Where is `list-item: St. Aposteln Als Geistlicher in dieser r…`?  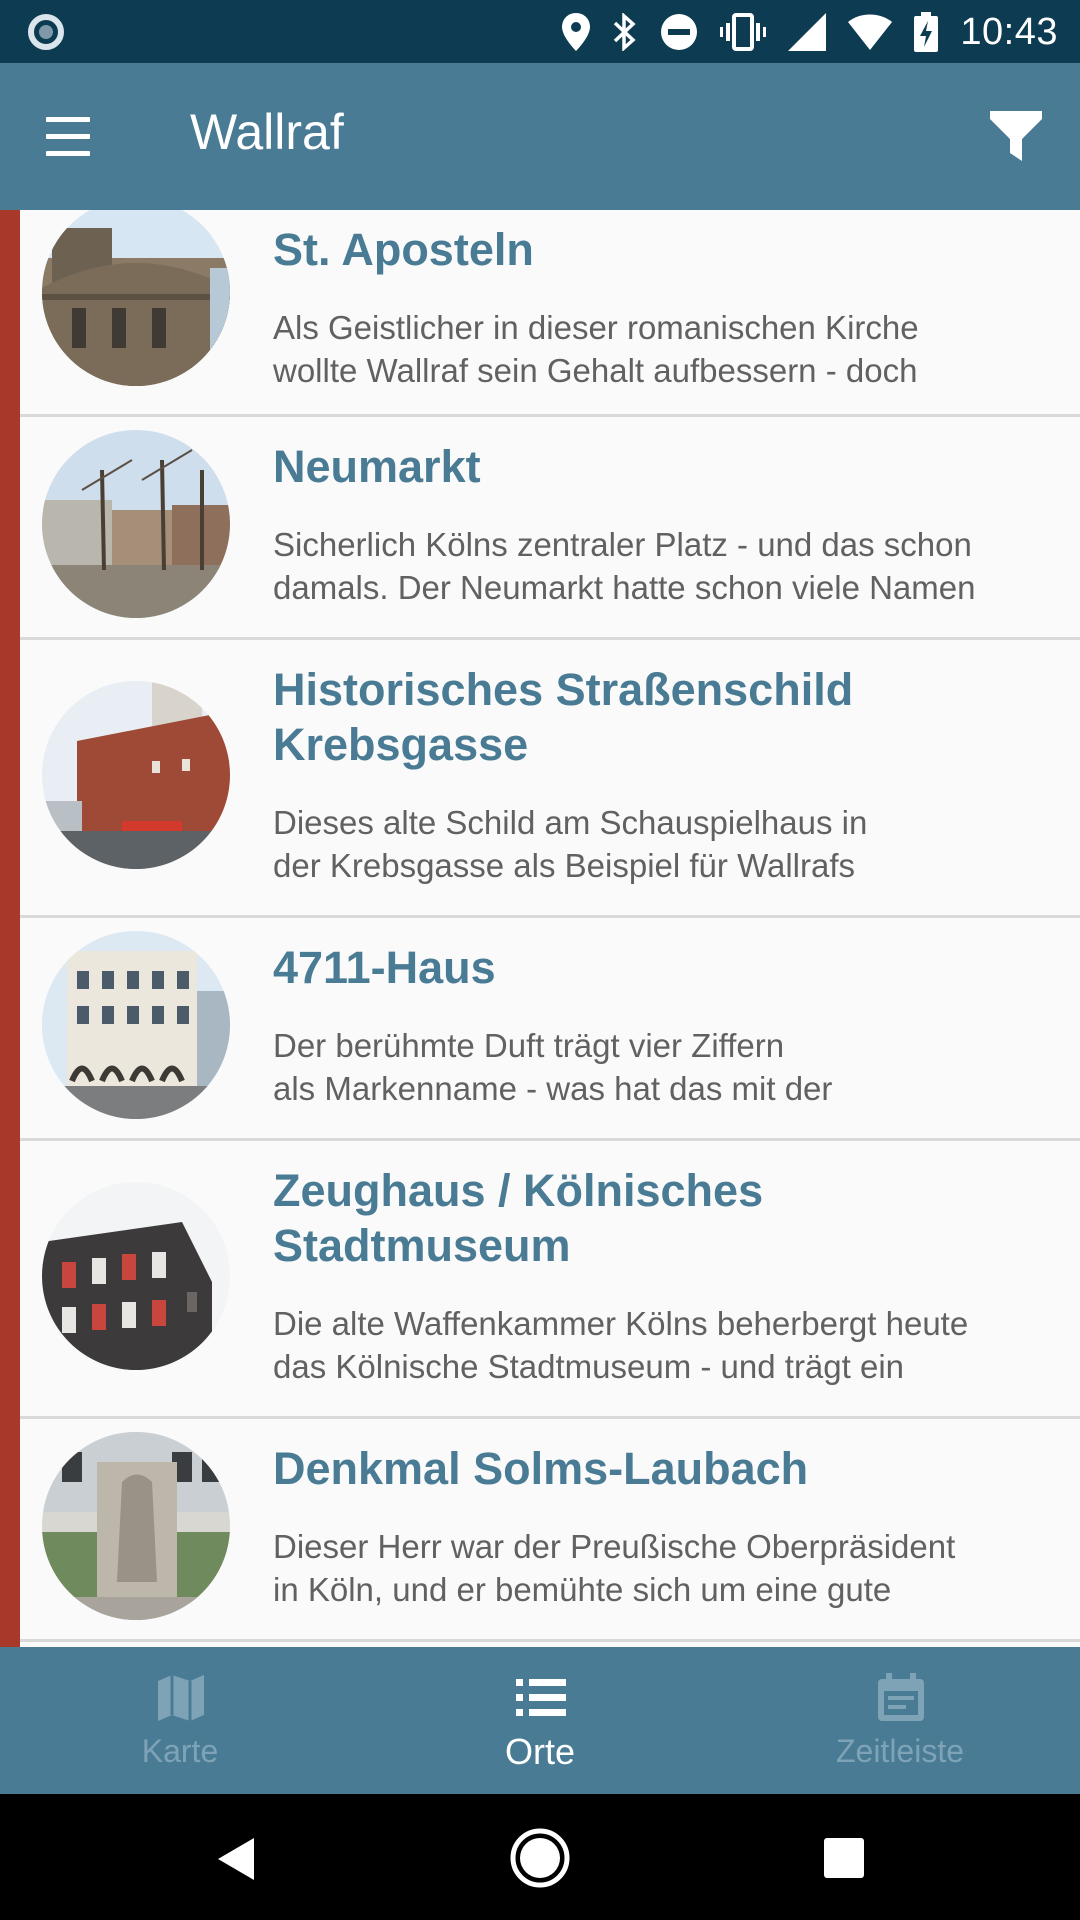
list-item: St. Aposteln Als Geistlicher in dieser r… is located at coordinates (540, 313).